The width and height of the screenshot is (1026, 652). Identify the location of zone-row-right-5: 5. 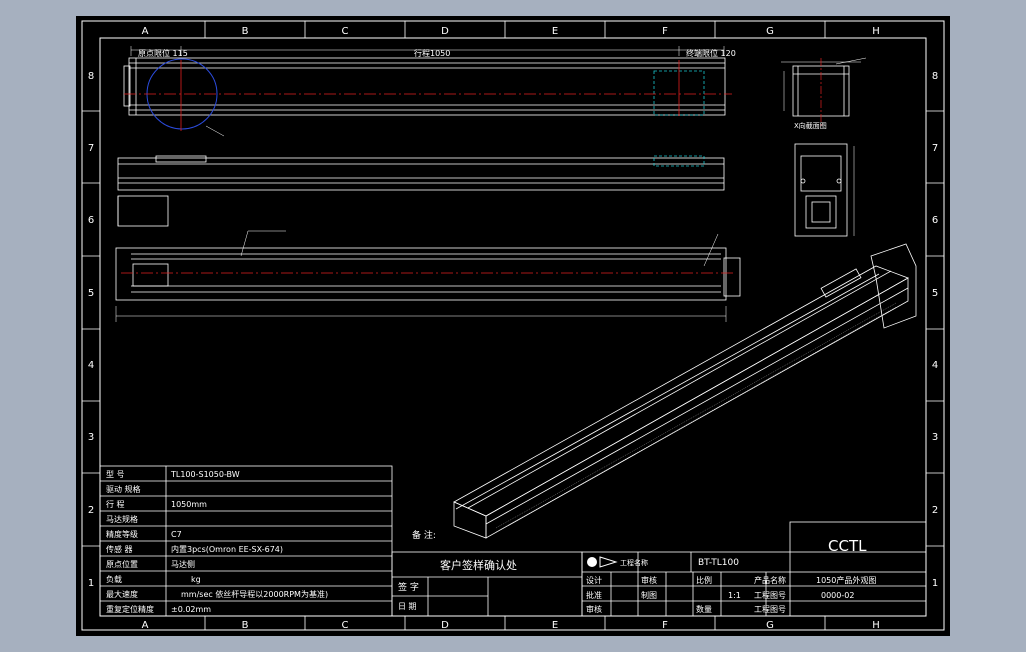
(935, 293).